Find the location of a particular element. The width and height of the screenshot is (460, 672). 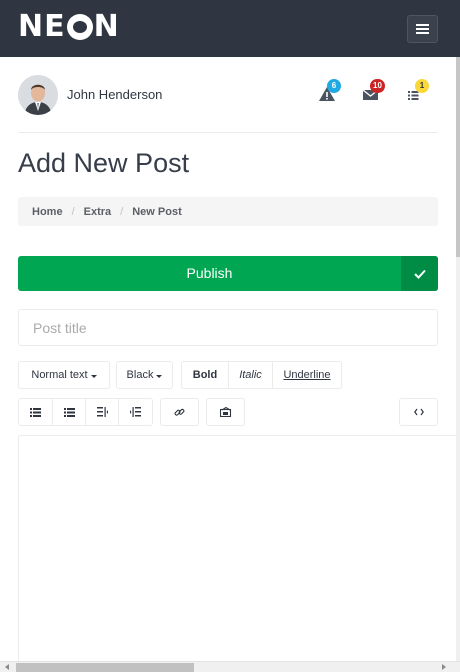

publish-label: Publish is located at coordinates (209, 273).